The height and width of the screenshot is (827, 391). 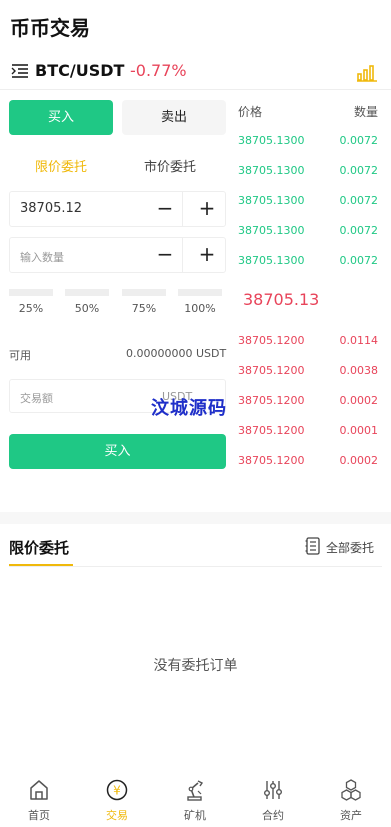 I want to click on orderbook-header-qty: 数量, so click(x=366, y=112).